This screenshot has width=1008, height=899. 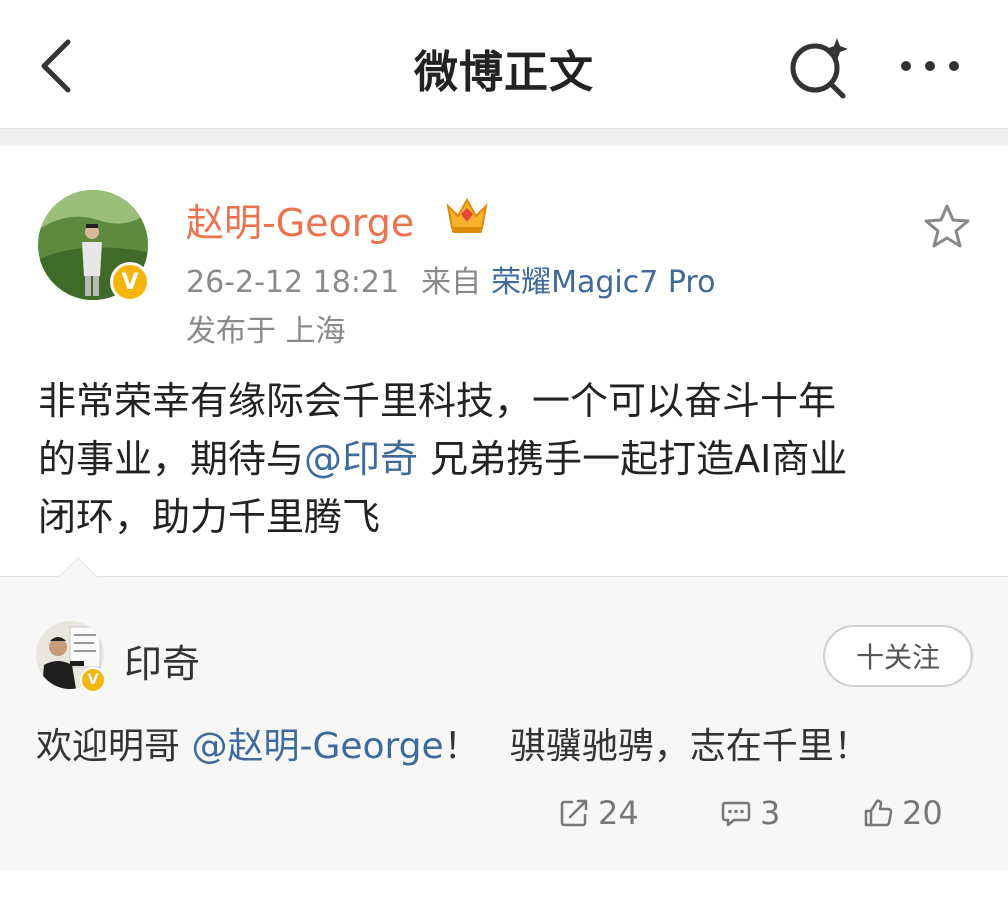 I want to click on post-text-segment: 兄弟携手一起打造AI商业, so click(x=633, y=459).